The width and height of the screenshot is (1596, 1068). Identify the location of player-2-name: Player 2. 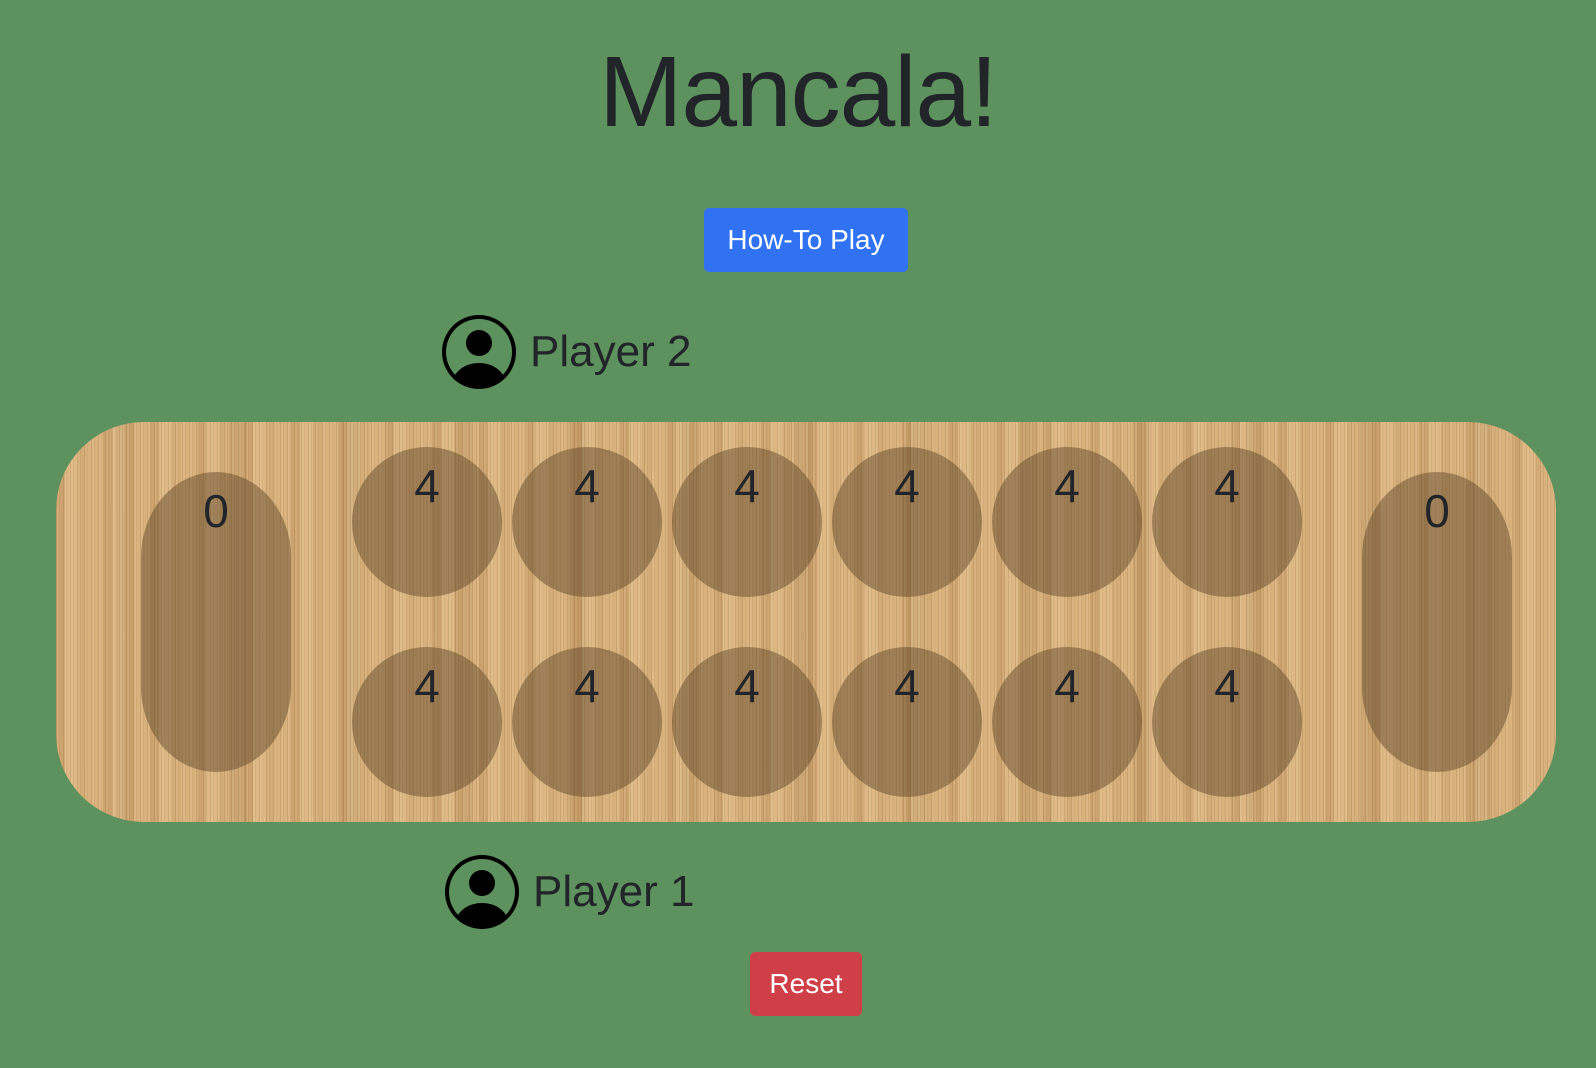
(611, 351).